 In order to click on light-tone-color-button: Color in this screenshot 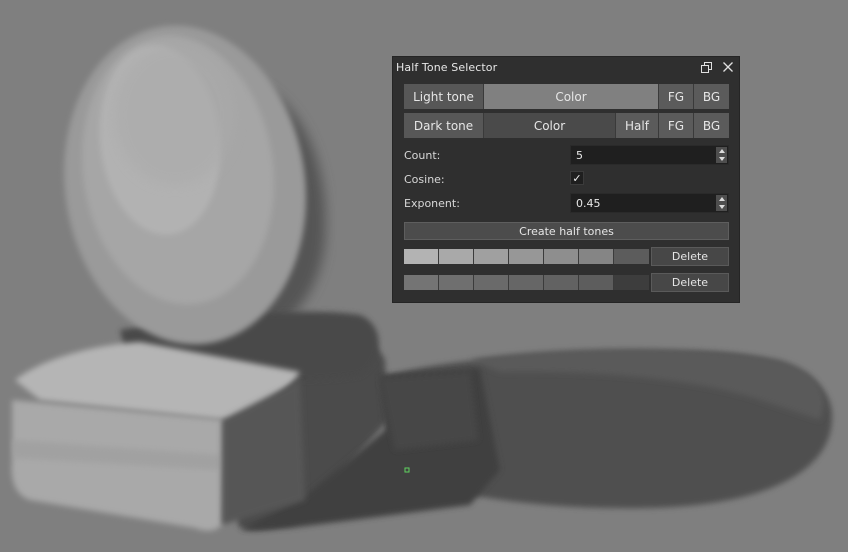, I will do `click(571, 96)`.